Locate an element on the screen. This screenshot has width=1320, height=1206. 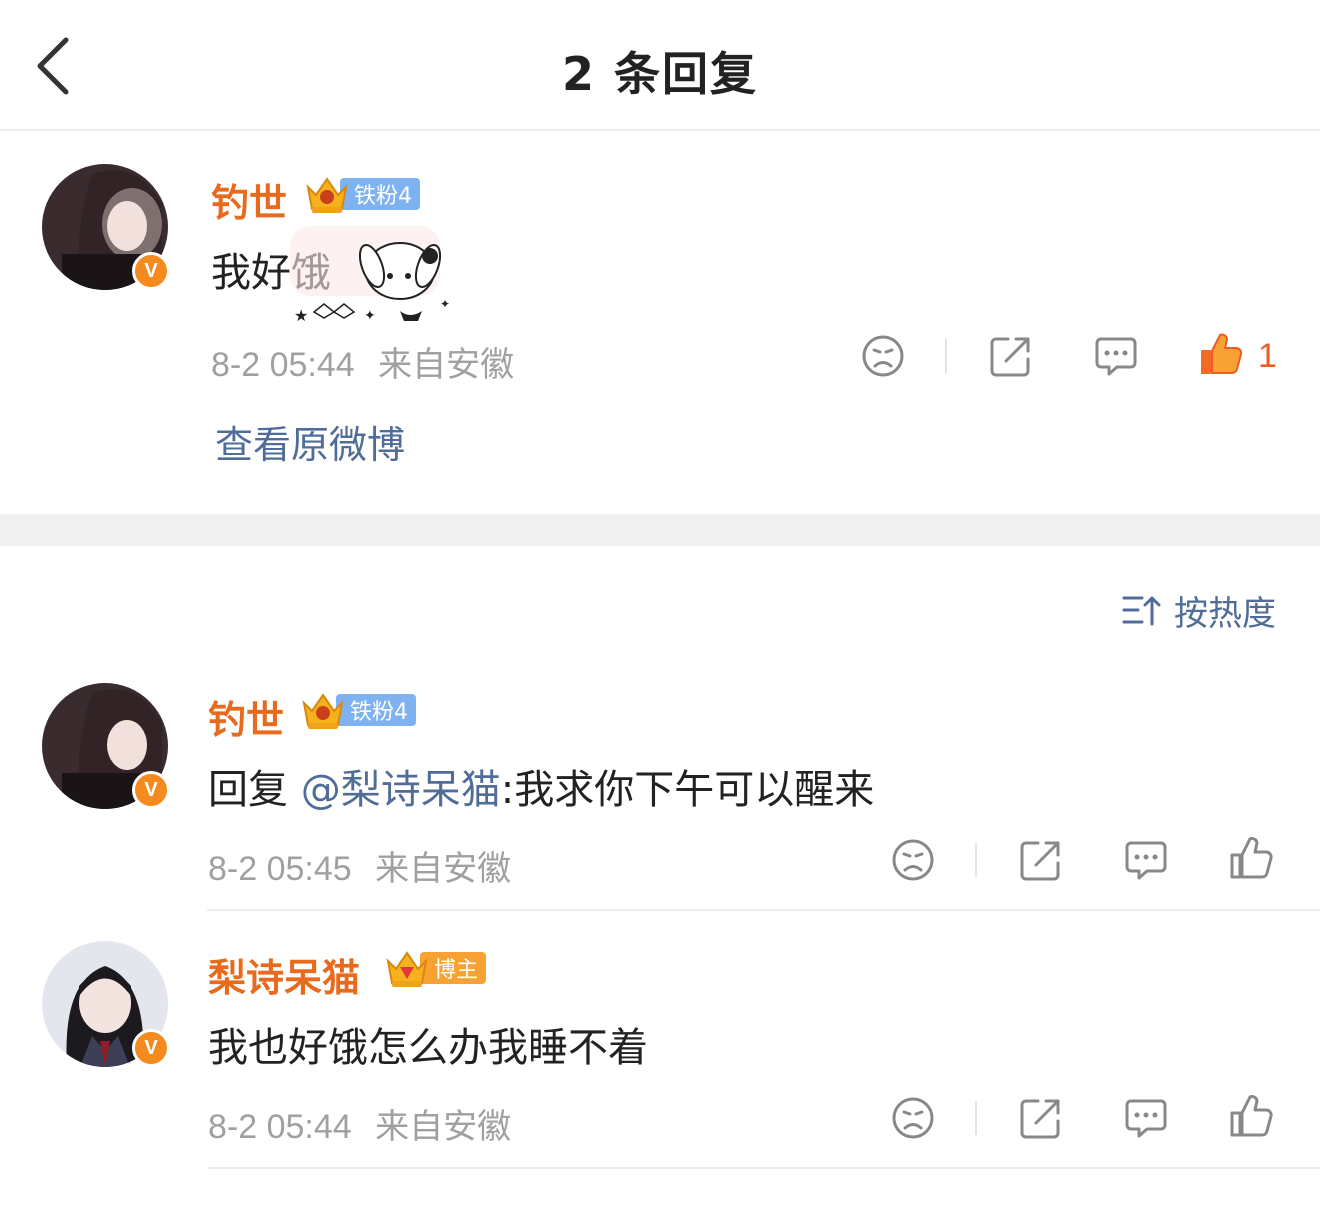
reply-text: 回复 @梨诗呆猫:我求你下午可以醒来 is located at coordinates (541, 786).